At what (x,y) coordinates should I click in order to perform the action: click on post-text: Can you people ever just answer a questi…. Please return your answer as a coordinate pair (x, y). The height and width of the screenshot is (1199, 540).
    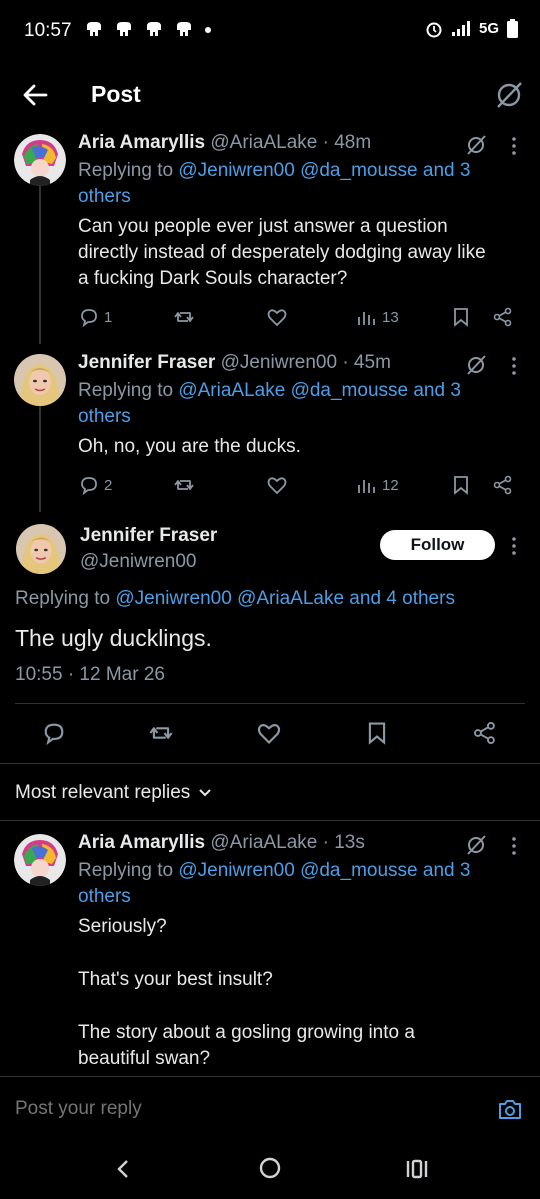
    Looking at the image, I should click on (302, 253).